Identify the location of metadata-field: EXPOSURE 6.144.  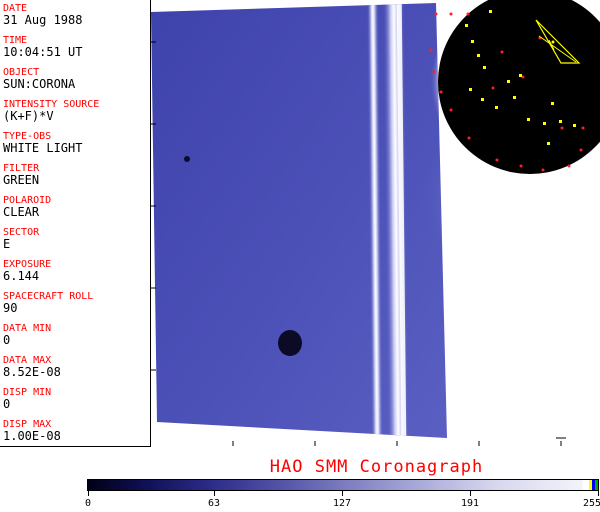
(27, 271).